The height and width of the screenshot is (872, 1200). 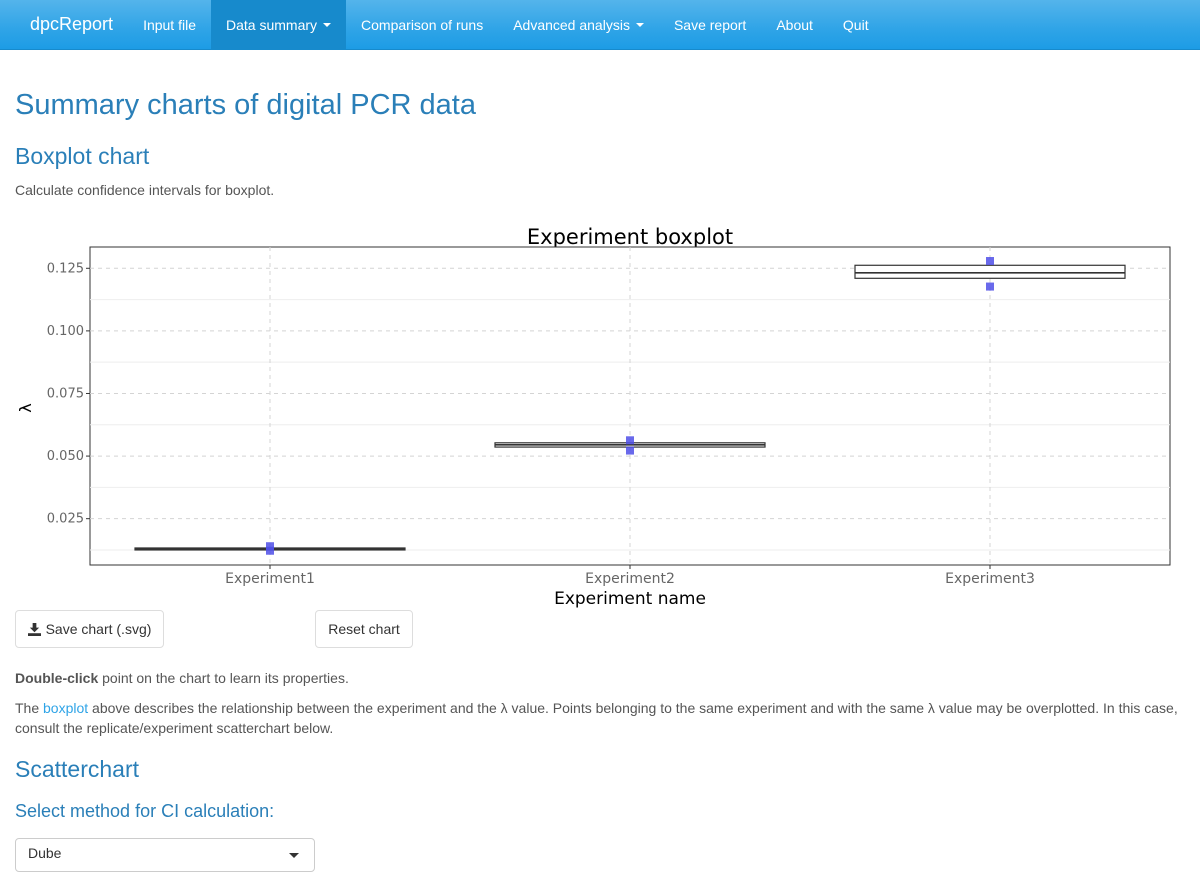 What do you see at coordinates (82, 156) in the screenshot?
I see `boxplot-heading: Boxplot chart` at bounding box center [82, 156].